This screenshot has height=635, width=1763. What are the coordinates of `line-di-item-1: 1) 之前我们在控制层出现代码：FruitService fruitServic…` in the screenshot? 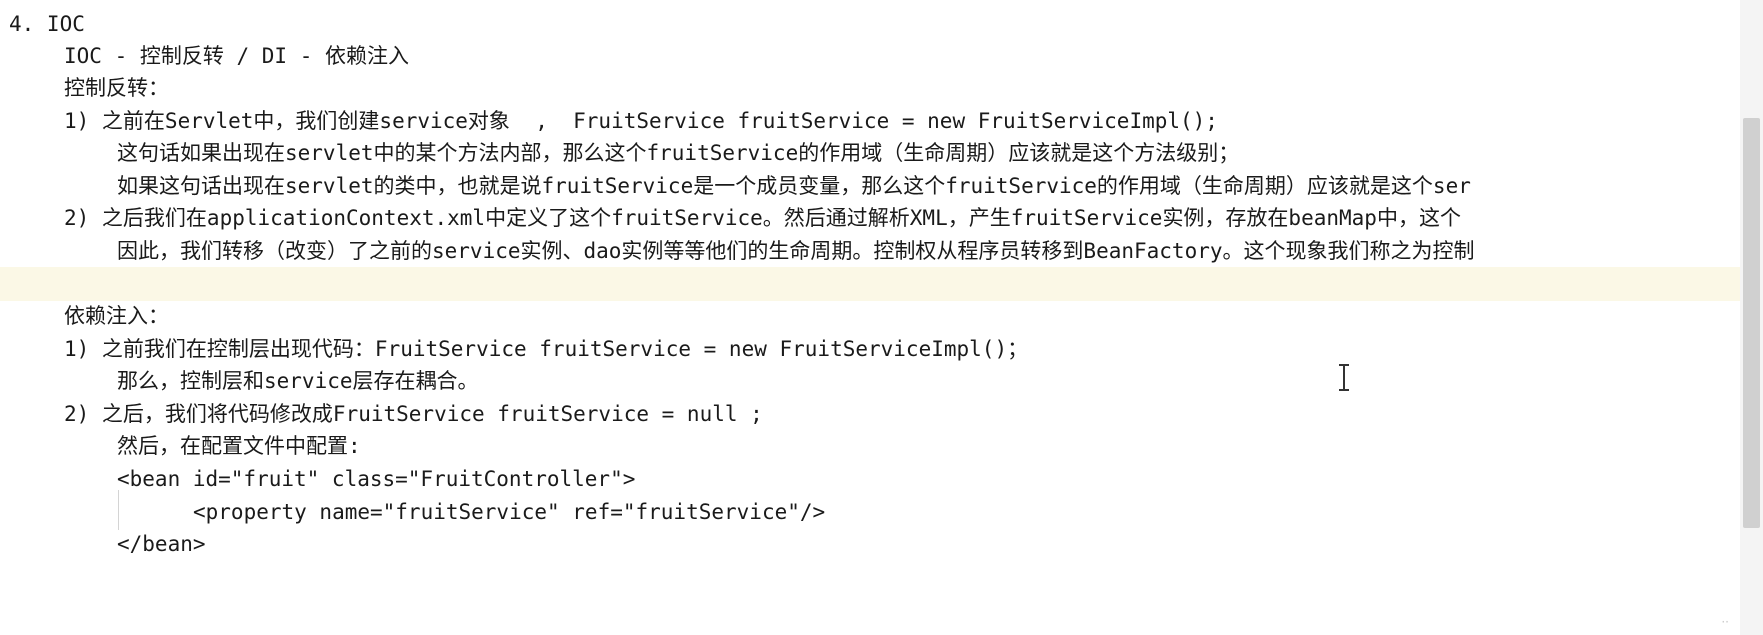 It's located at (870, 349).